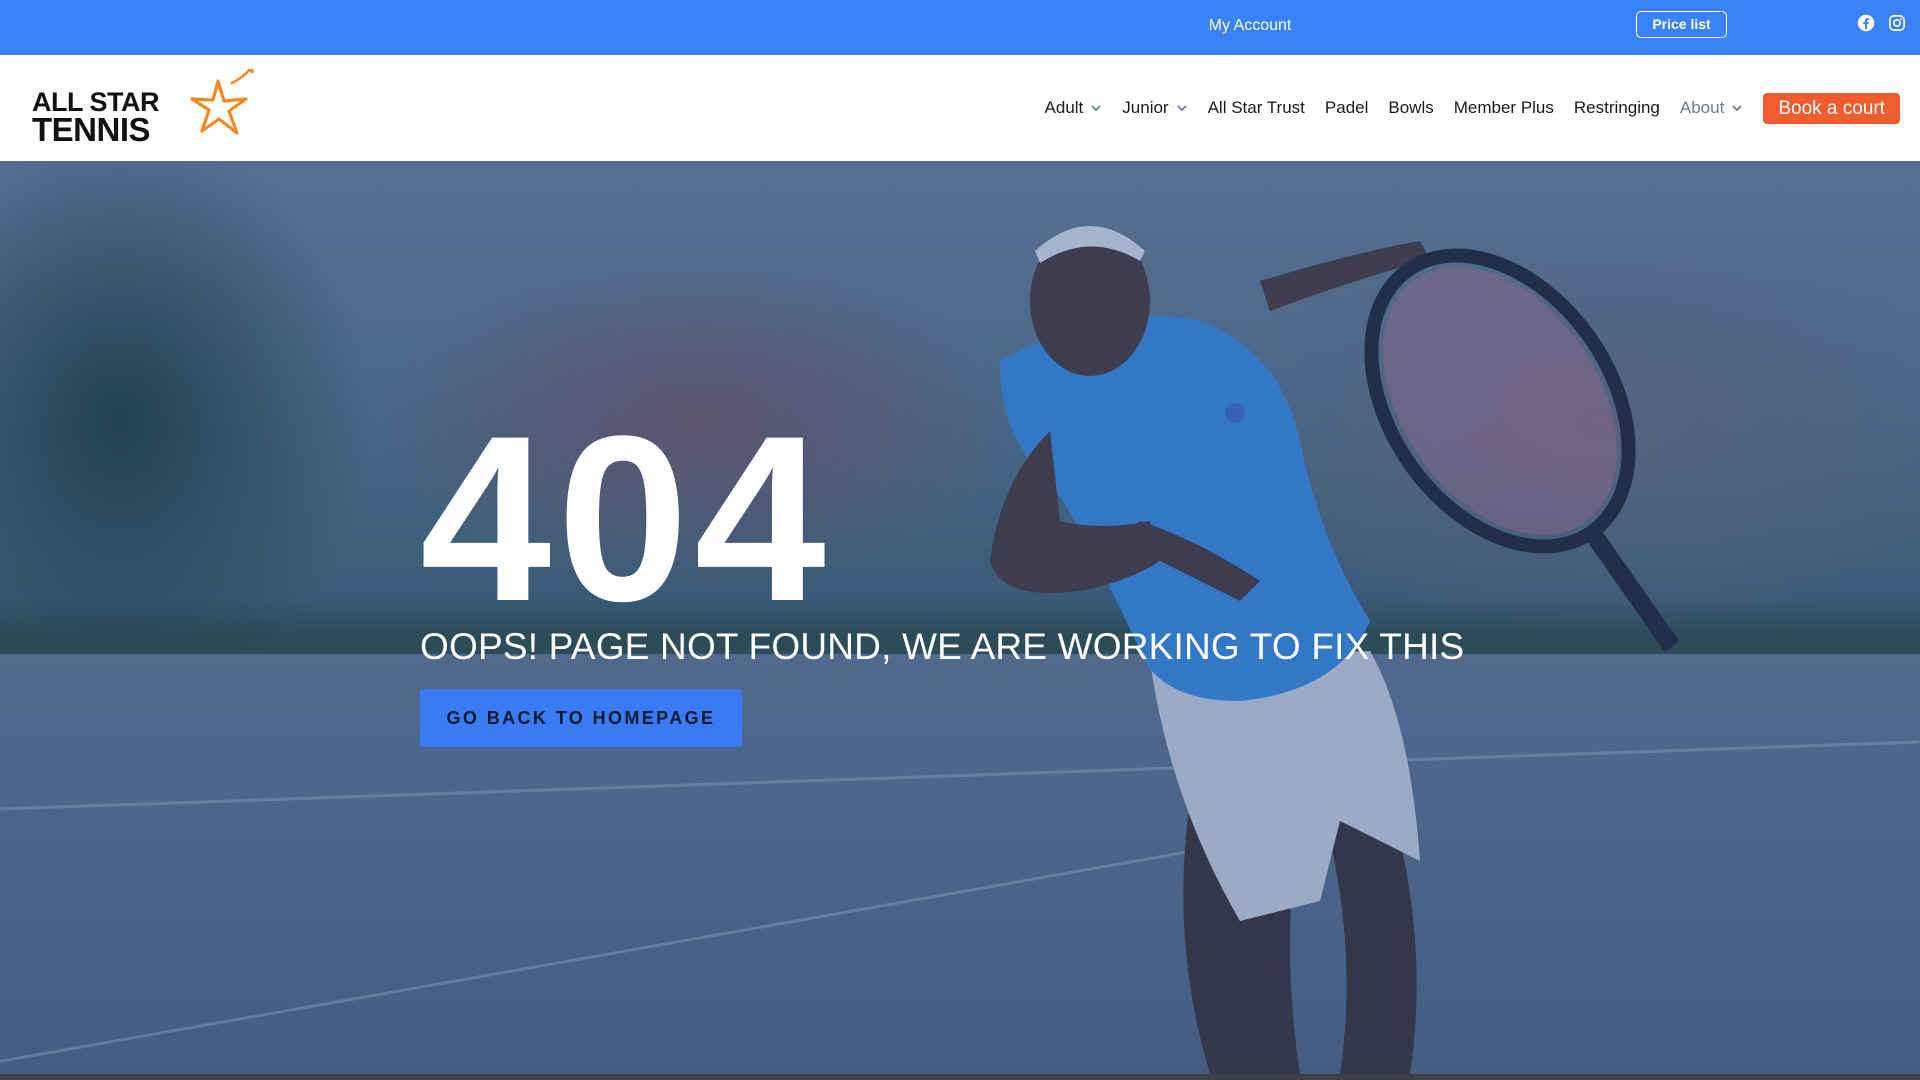  I want to click on nav-item-about: About, so click(1711, 108).